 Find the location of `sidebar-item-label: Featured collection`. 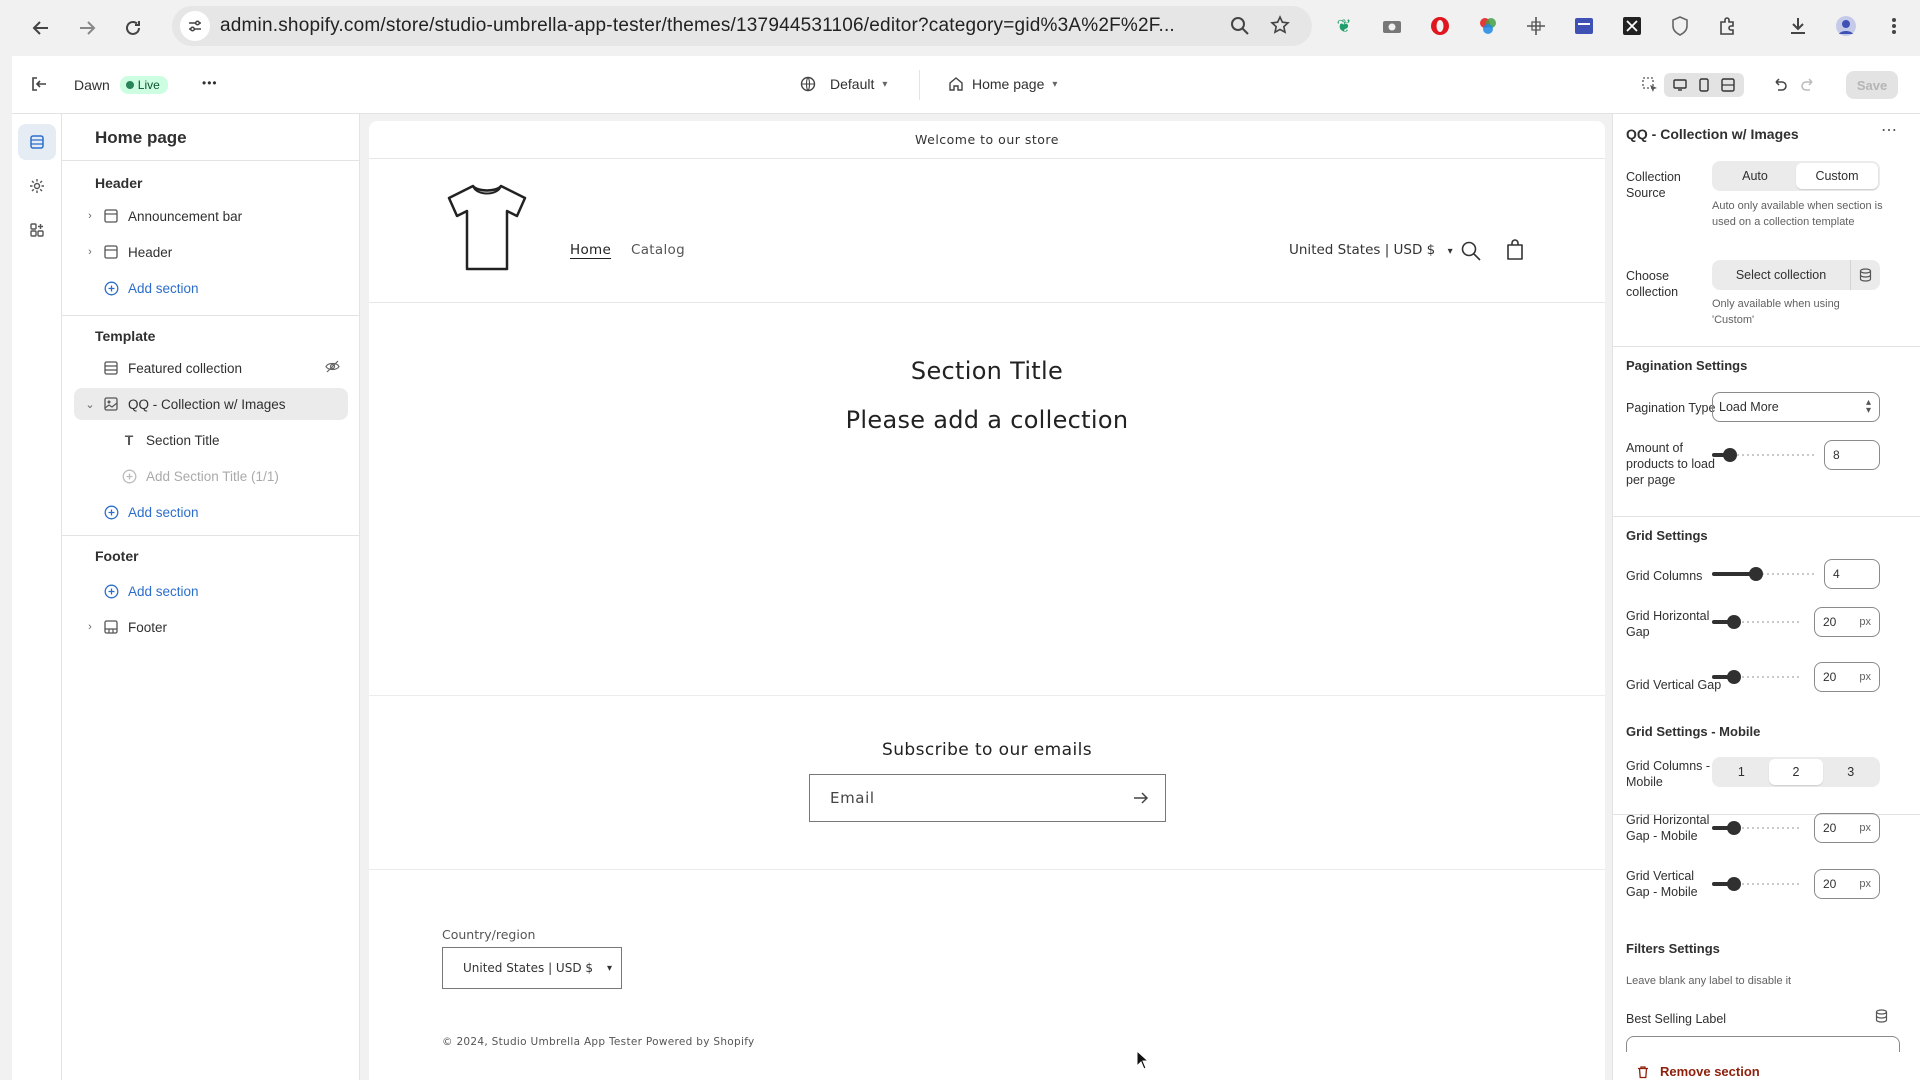

sidebar-item-label: Featured collection is located at coordinates (185, 368).